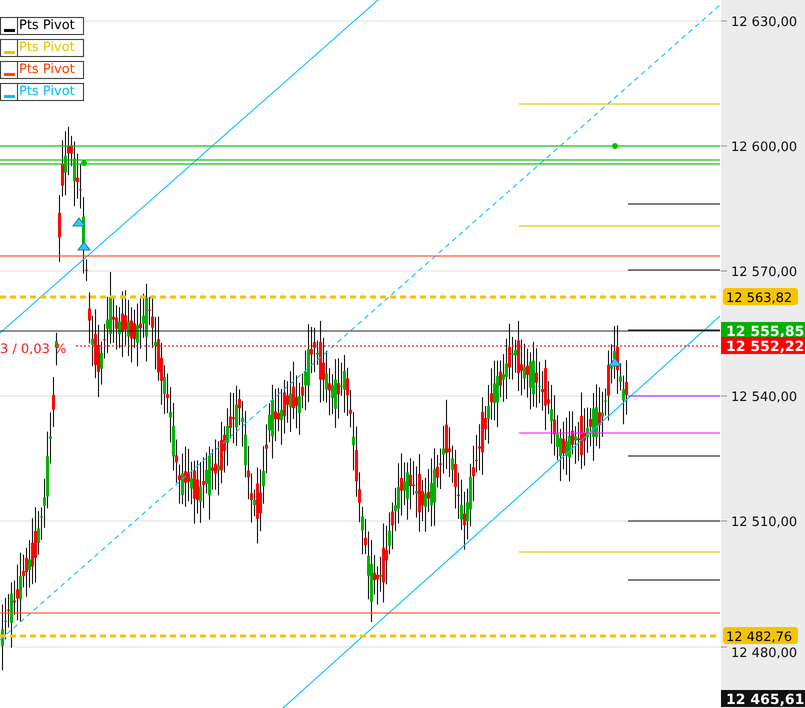 The image size is (805, 708). I want to click on axis-label: 12 510,00, so click(764, 522).